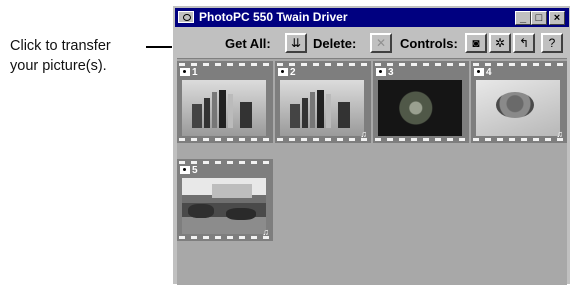  I want to click on delete-label: Delete:, so click(335, 43).